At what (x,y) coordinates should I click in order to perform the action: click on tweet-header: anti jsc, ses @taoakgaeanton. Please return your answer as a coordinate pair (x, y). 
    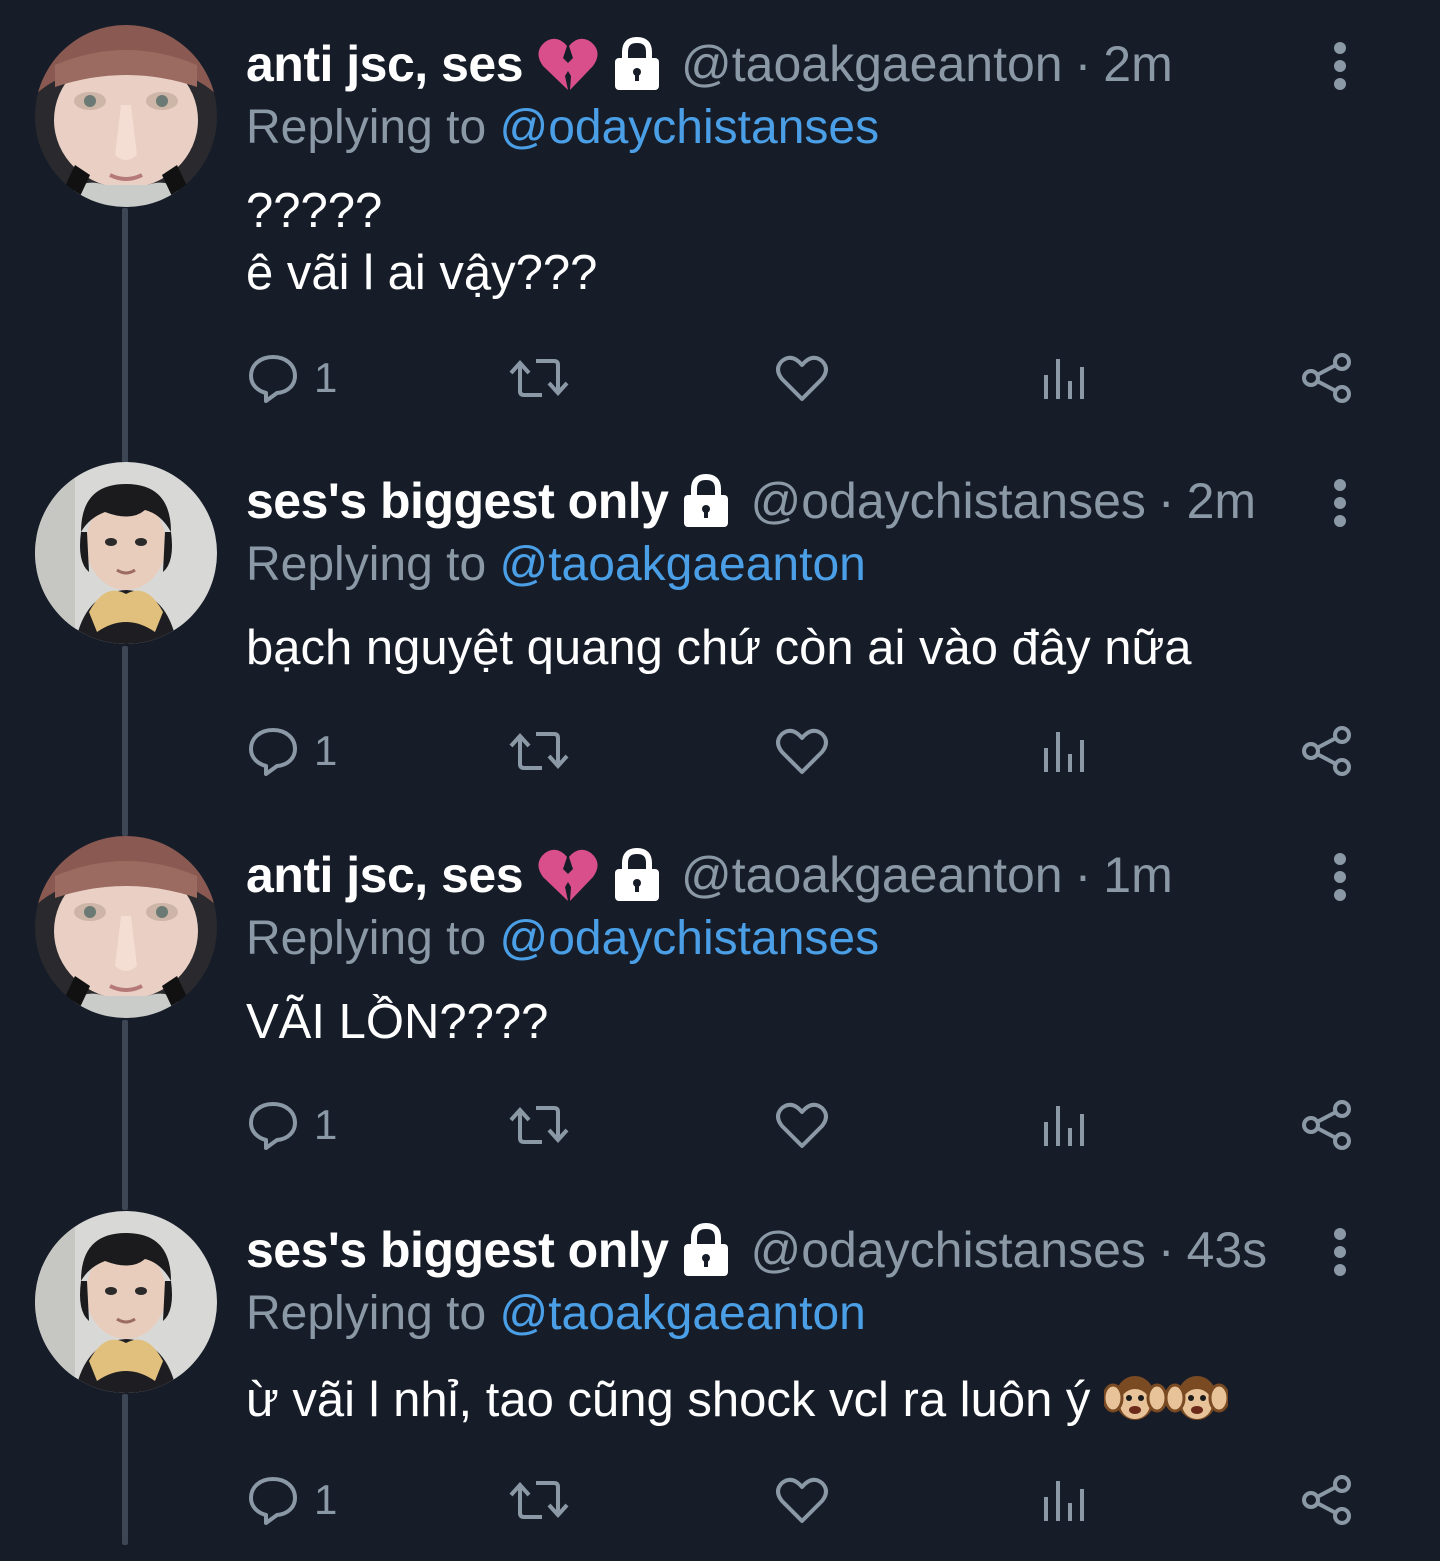
    Looking at the image, I should click on (823, 64).